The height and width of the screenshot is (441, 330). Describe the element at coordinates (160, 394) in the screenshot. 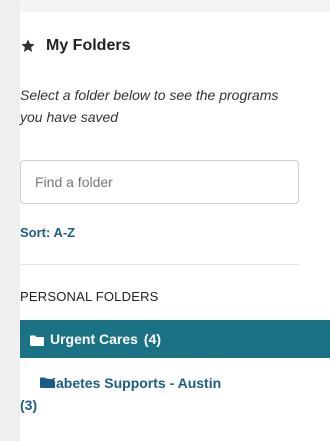

I see `folder-item-diabetes-supports-austin: Diabetes Supports - Austin (3)` at that location.